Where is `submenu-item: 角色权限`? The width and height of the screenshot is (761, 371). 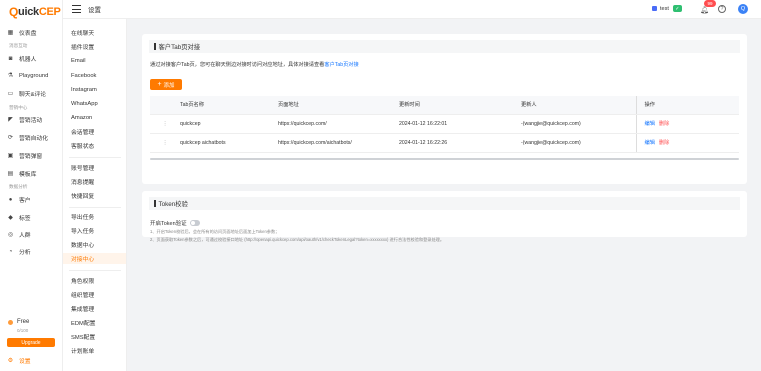
submenu-item: 角色权限 is located at coordinates (94, 280).